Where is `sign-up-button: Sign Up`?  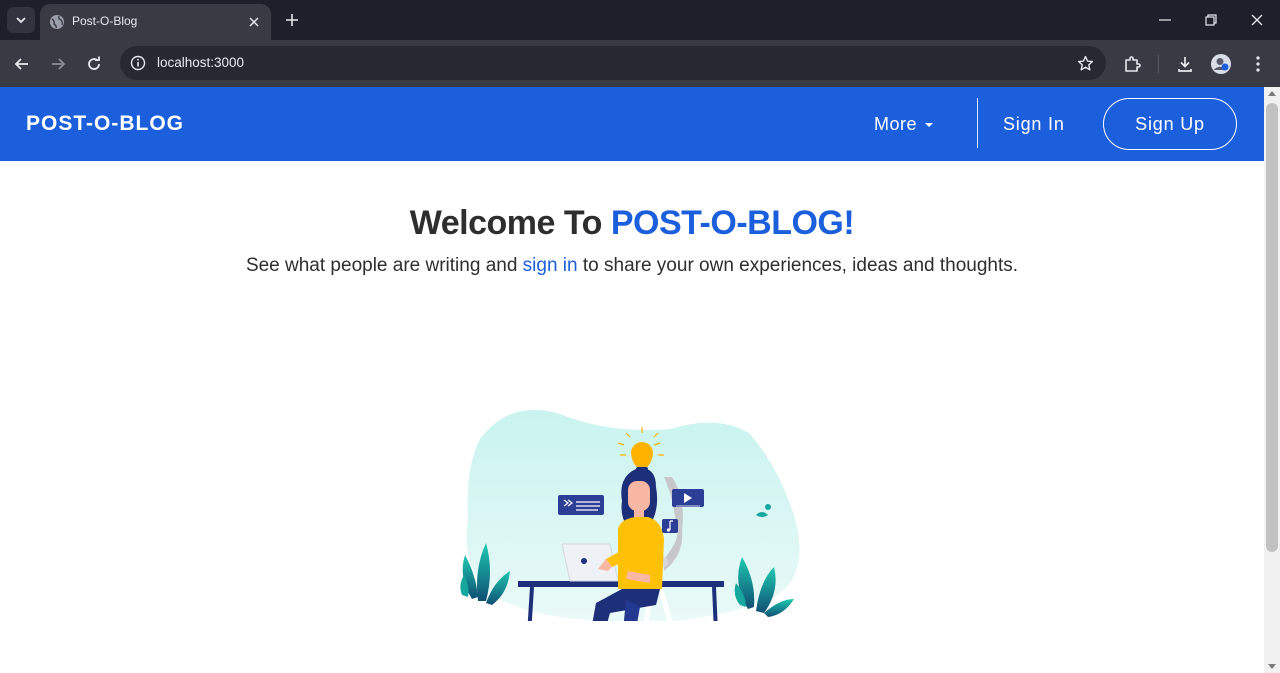 sign-up-button: Sign Up is located at coordinates (1170, 124).